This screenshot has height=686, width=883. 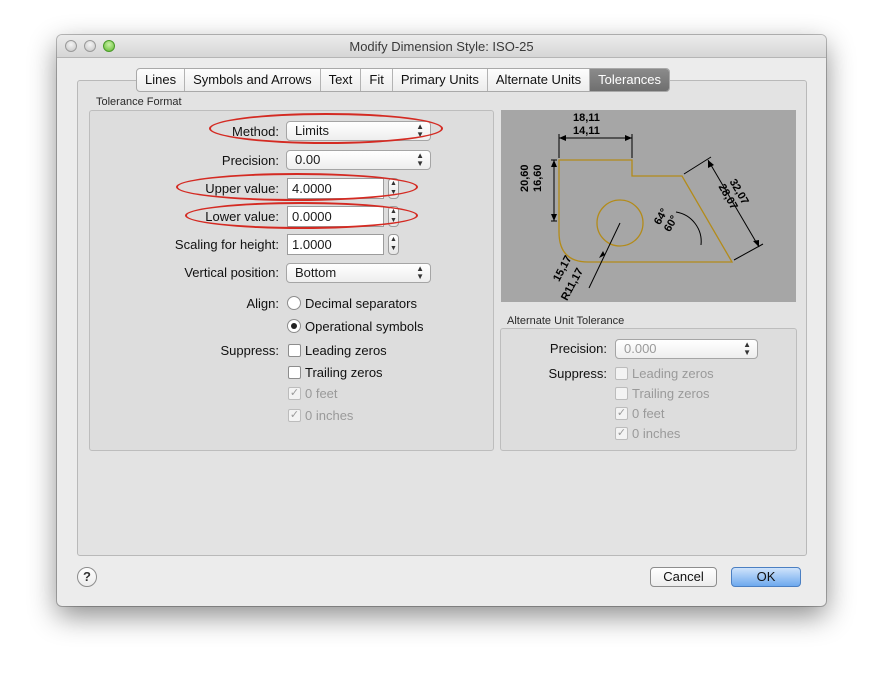 I want to click on vertical-position-value: Bottom, so click(x=316, y=272).